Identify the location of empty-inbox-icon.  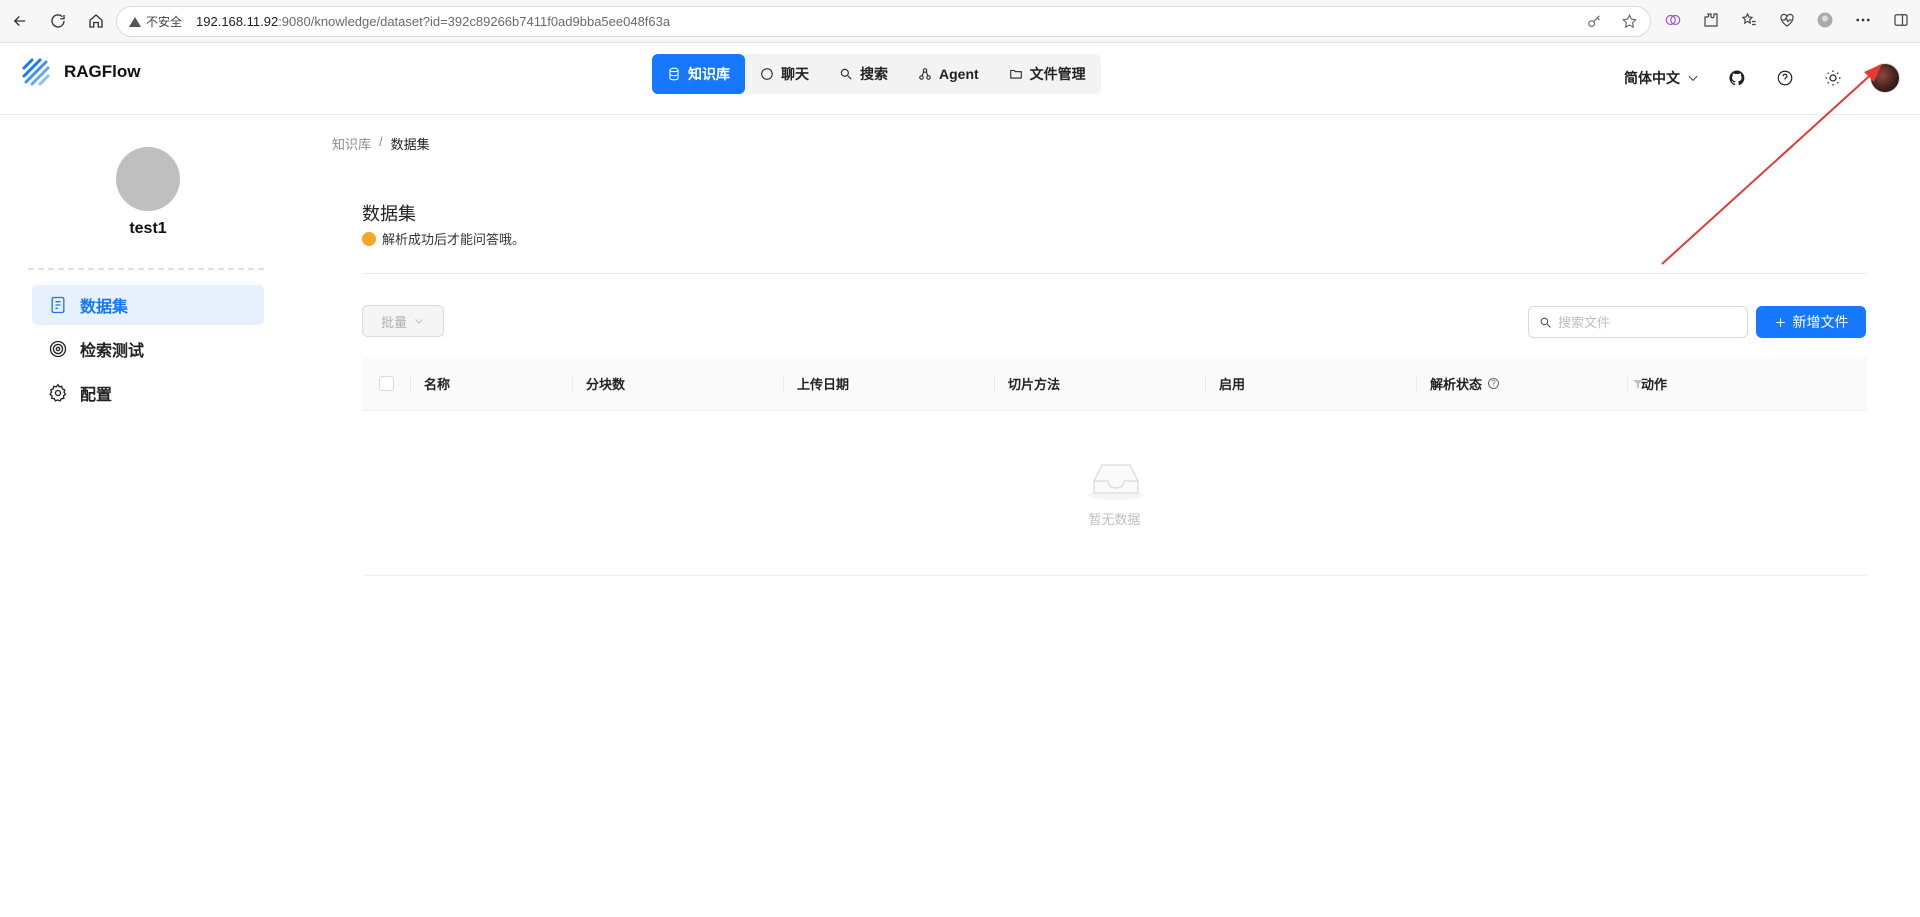
(1116, 482).